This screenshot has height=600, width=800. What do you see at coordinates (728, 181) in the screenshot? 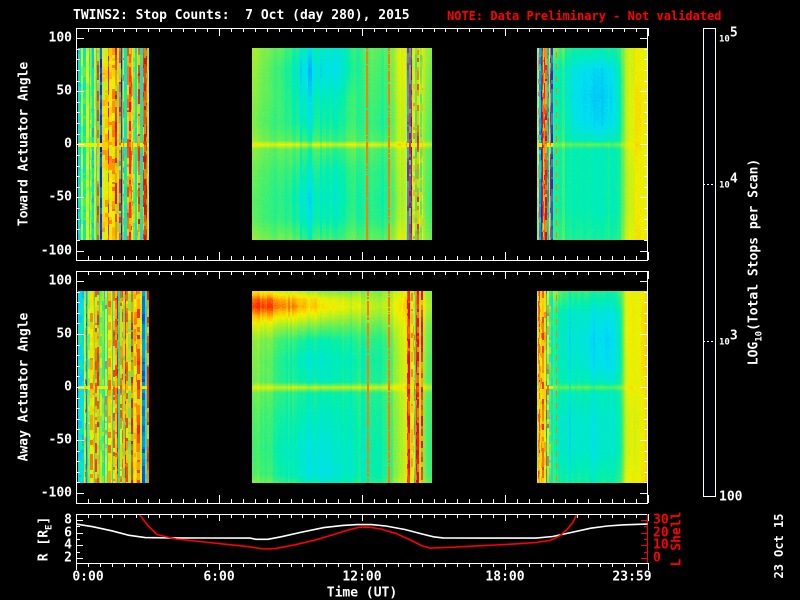
I see `colorbar-tick-label: 104` at bounding box center [728, 181].